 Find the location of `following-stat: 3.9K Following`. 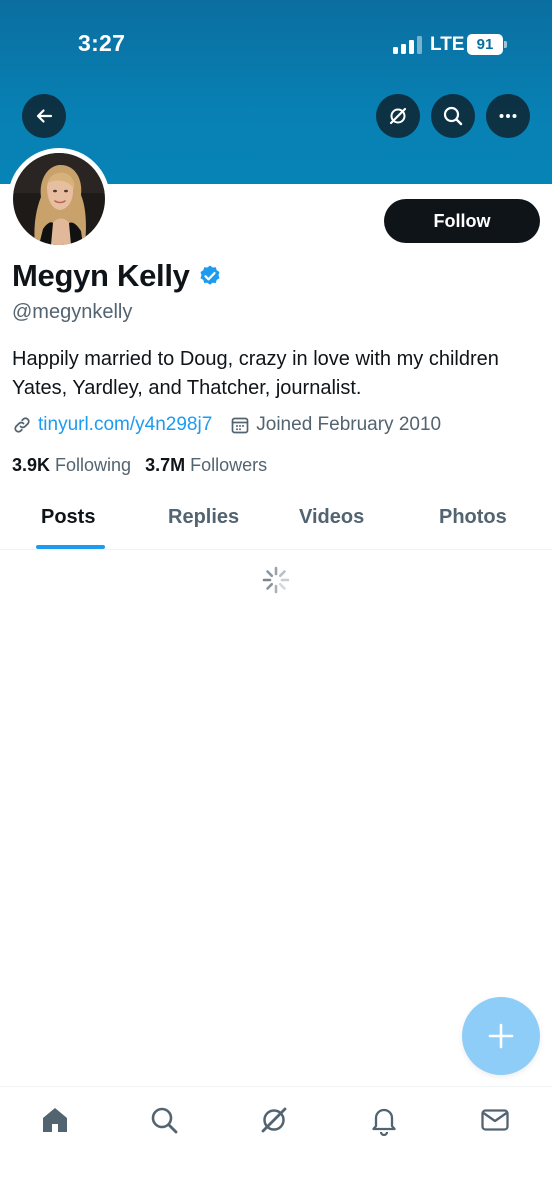

following-stat: 3.9K Following is located at coordinates (71, 465).